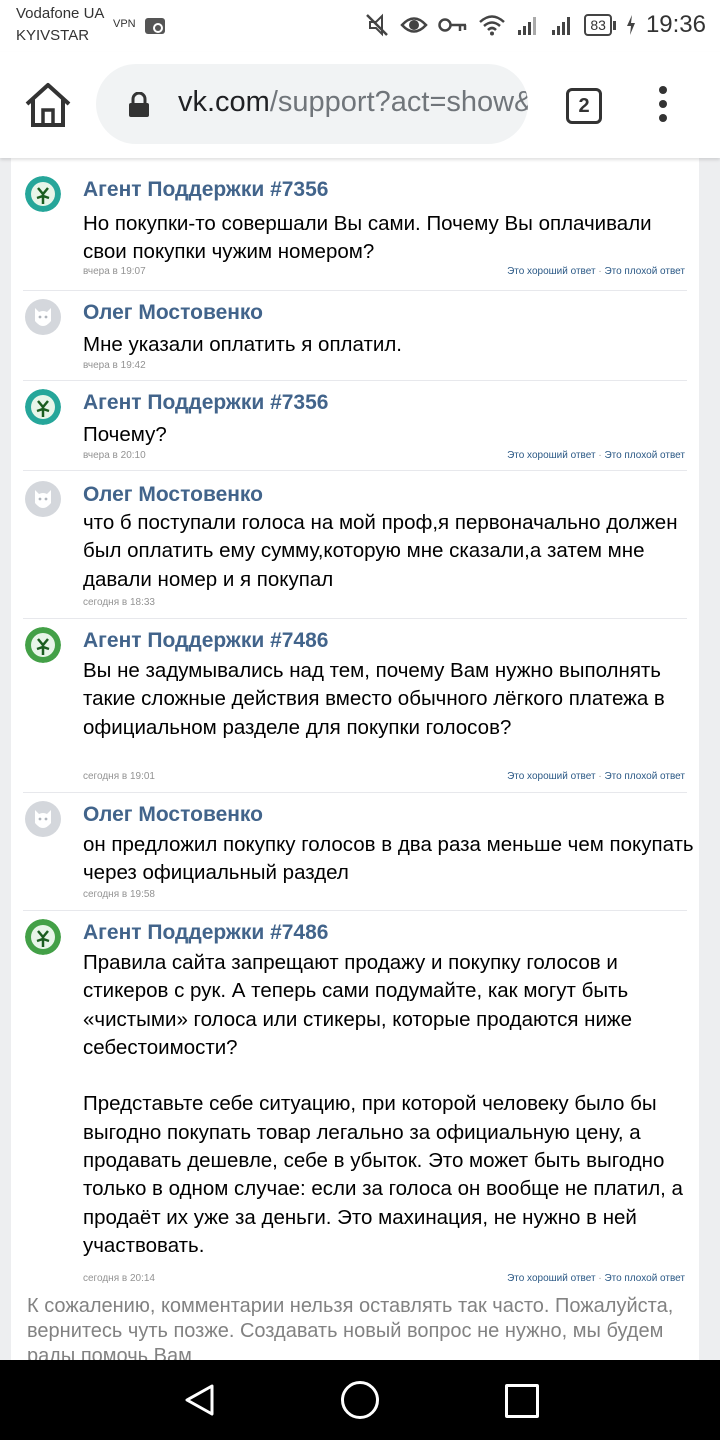 This screenshot has height=1440, width=720. What do you see at coordinates (124, 24) in the screenshot?
I see `vpn-label: VPN` at bounding box center [124, 24].